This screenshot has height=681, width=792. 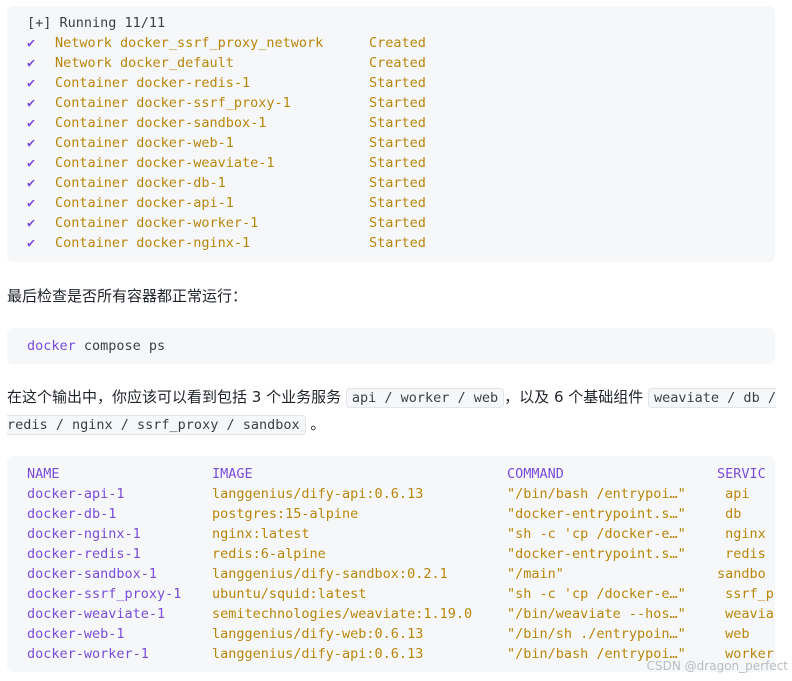 I want to click on output-line: ✔ Container docker-worker-1 Started, so click(x=401, y=223).